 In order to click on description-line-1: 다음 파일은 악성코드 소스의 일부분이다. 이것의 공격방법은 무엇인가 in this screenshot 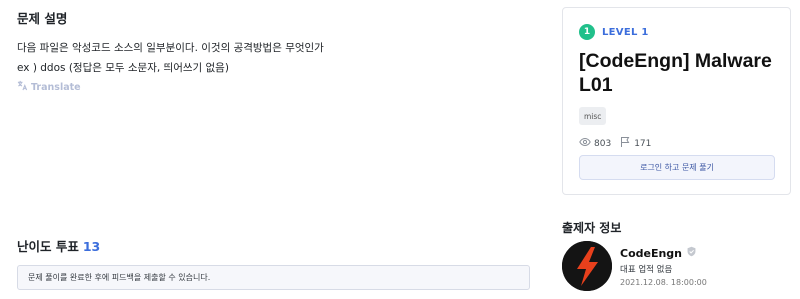, I will do `click(170, 48)`.